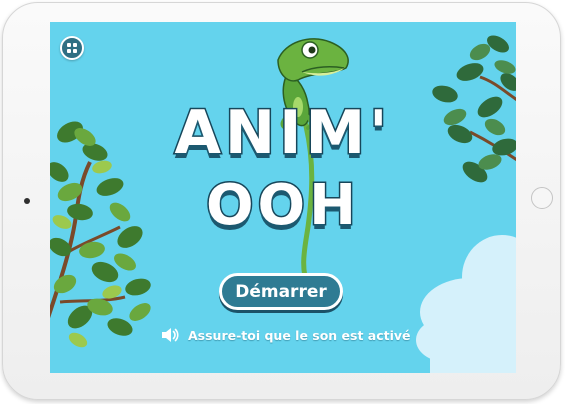  What do you see at coordinates (299, 335) in the screenshot?
I see `sound-notice-text: Assure-toi que le son est activé` at bounding box center [299, 335].